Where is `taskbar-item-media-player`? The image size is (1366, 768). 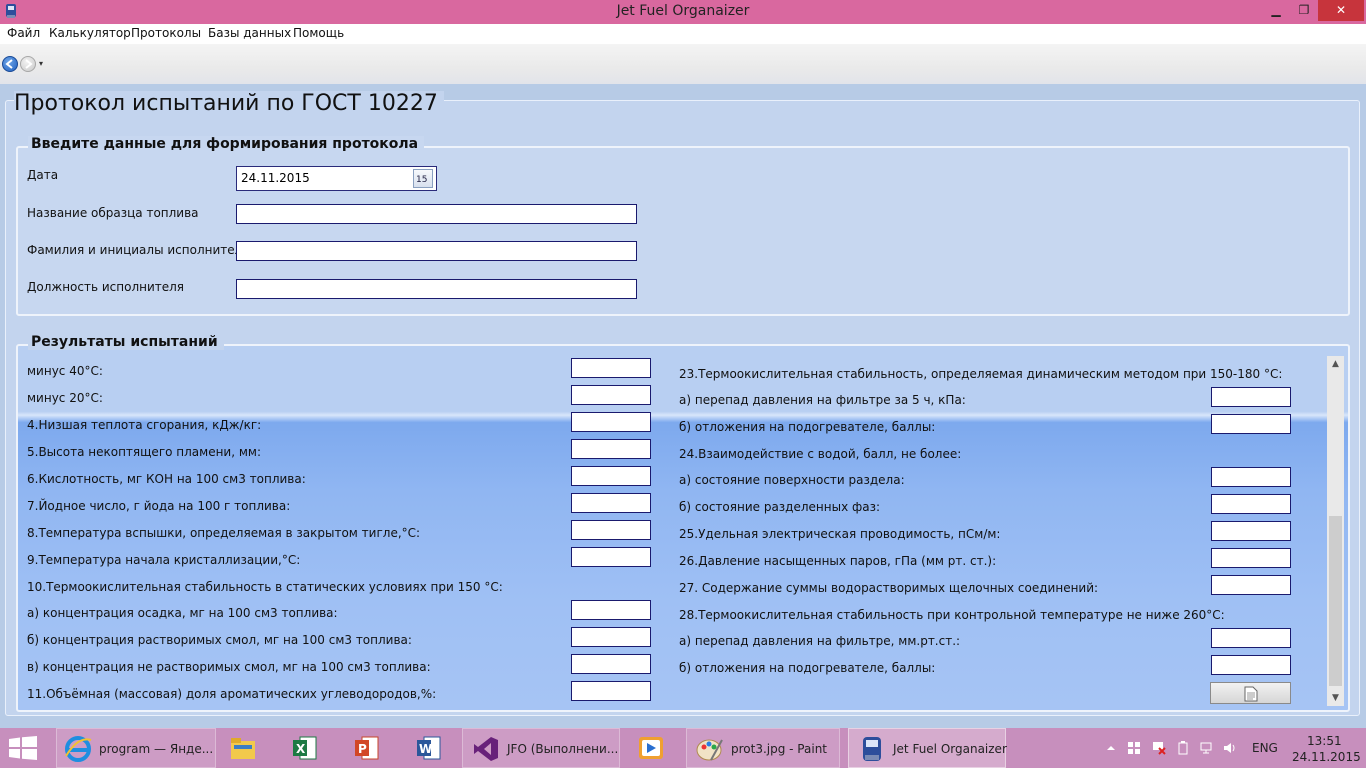
taskbar-item-media-player is located at coordinates (652, 748).